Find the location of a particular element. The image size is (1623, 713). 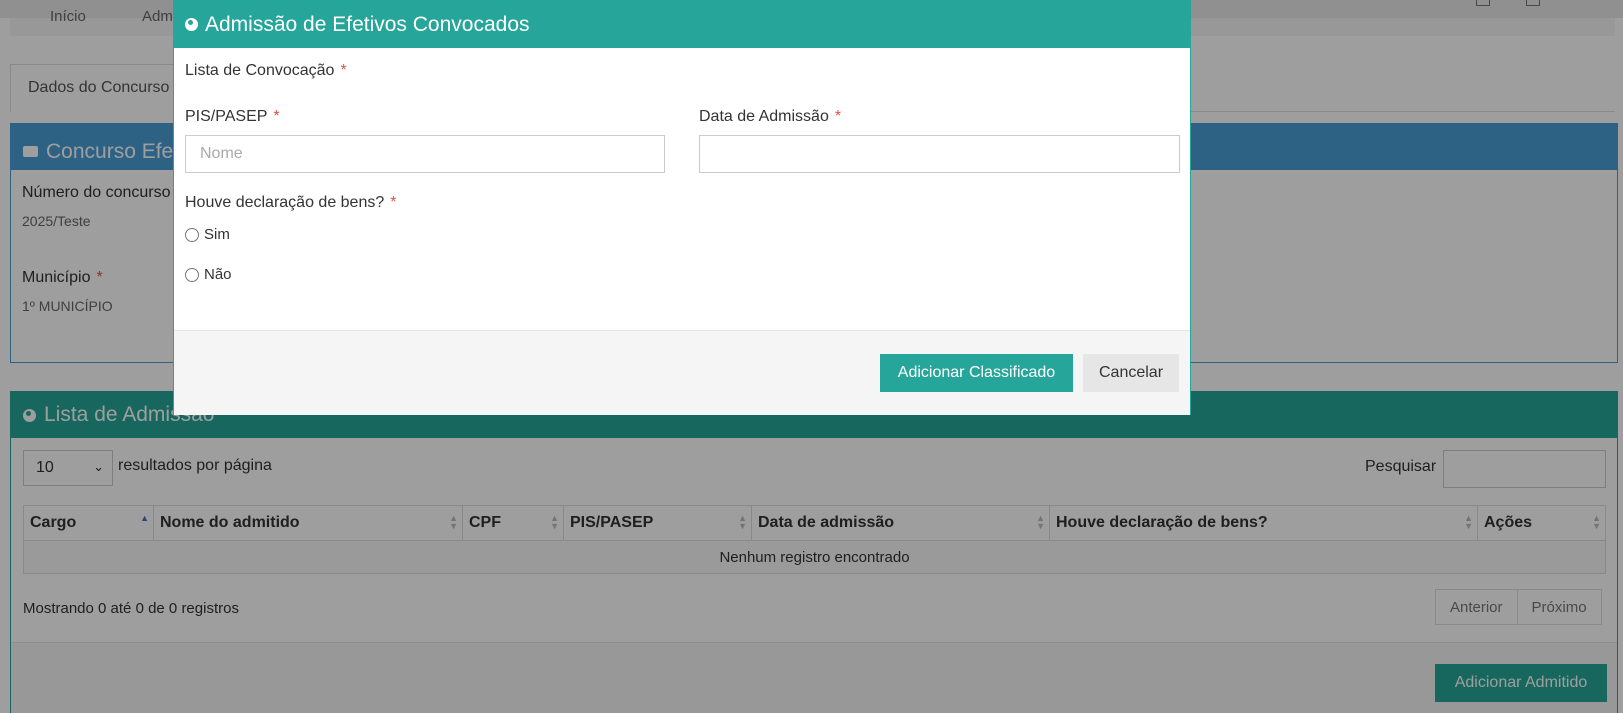

radio-sim: Sim is located at coordinates (207, 234).